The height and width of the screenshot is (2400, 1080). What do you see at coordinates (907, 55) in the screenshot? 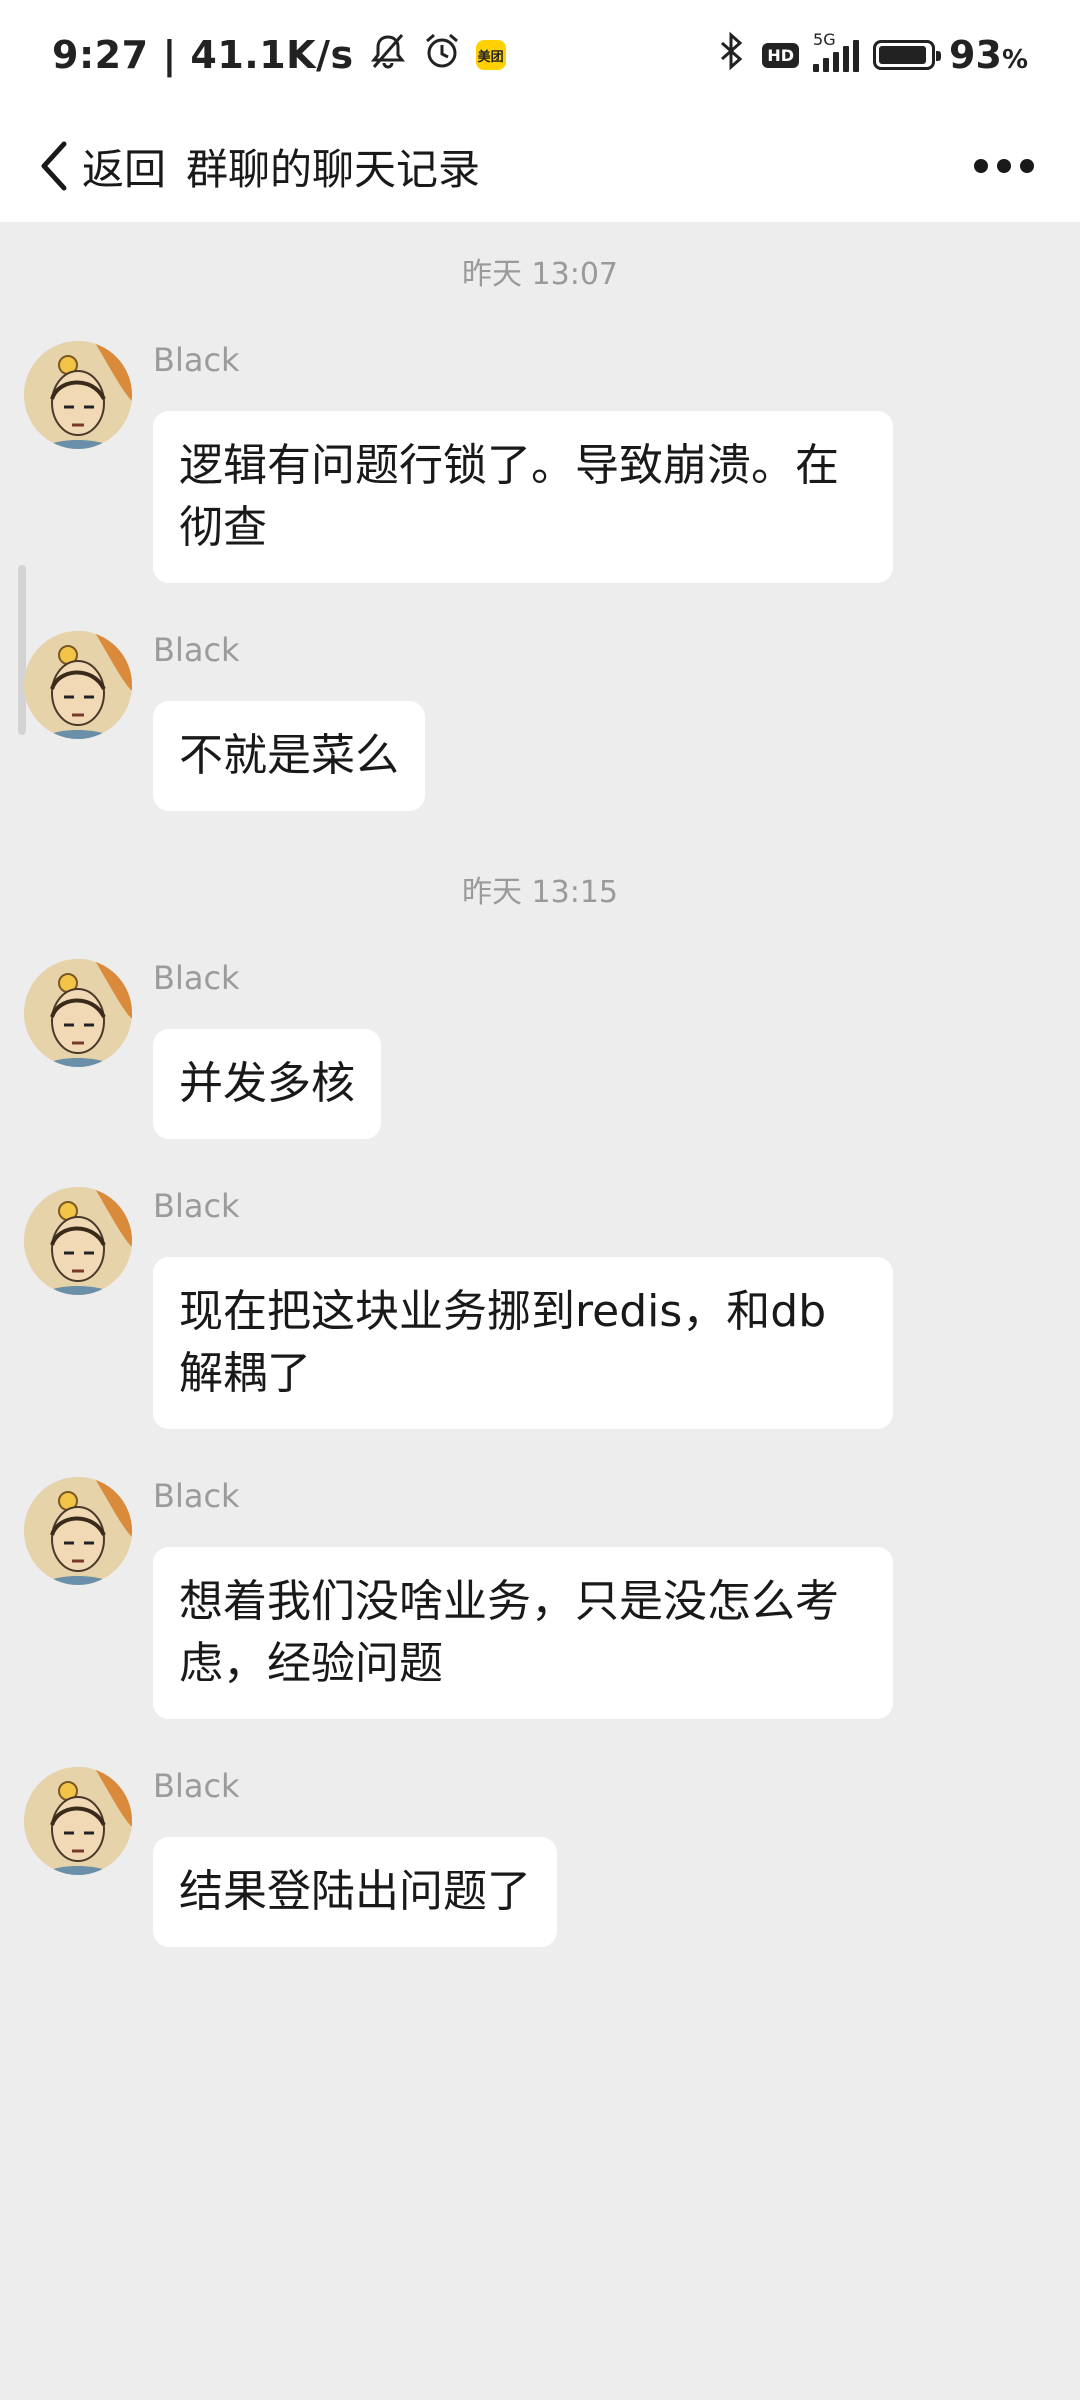
I see `battery-icon` at bounding box center [907, 55].